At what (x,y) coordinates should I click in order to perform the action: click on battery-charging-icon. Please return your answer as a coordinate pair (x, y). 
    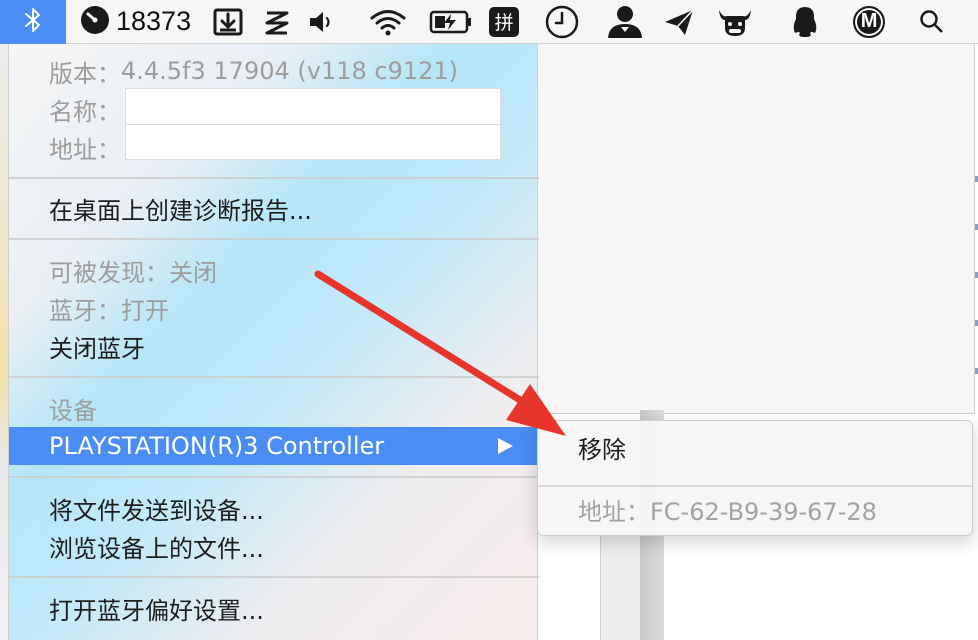
    Looking at the image, I should click on (451, 22).